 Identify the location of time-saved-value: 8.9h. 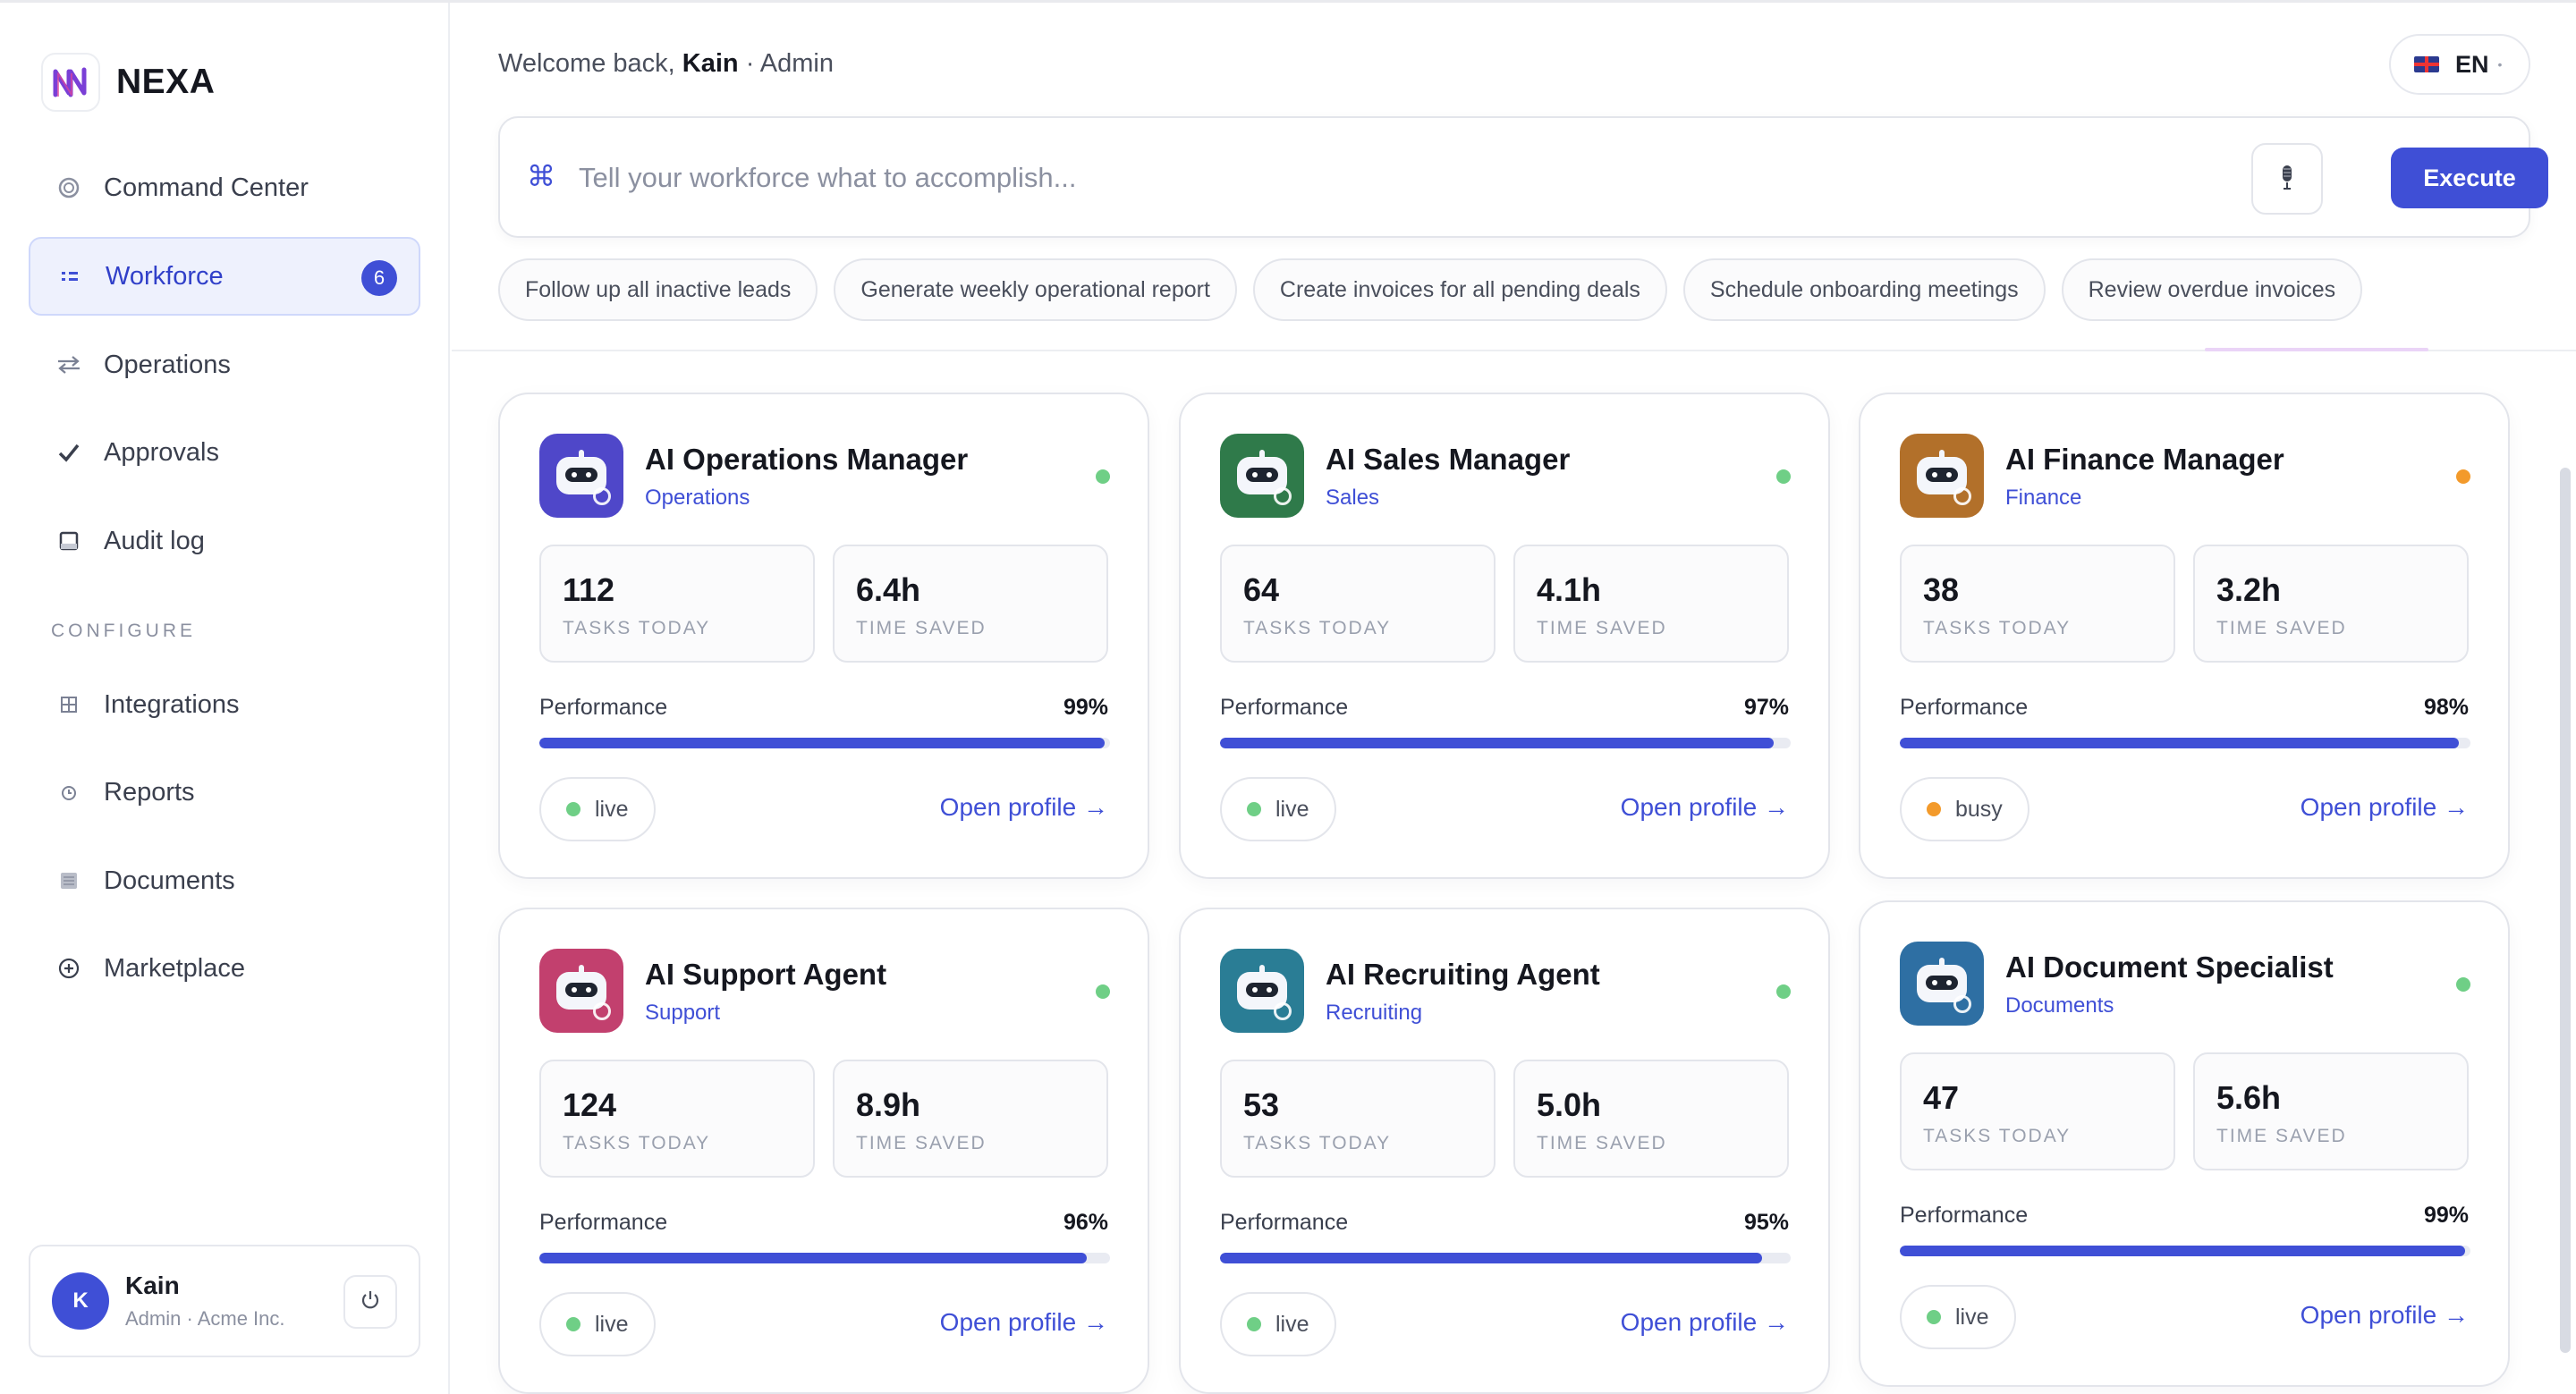
(888, 1104).